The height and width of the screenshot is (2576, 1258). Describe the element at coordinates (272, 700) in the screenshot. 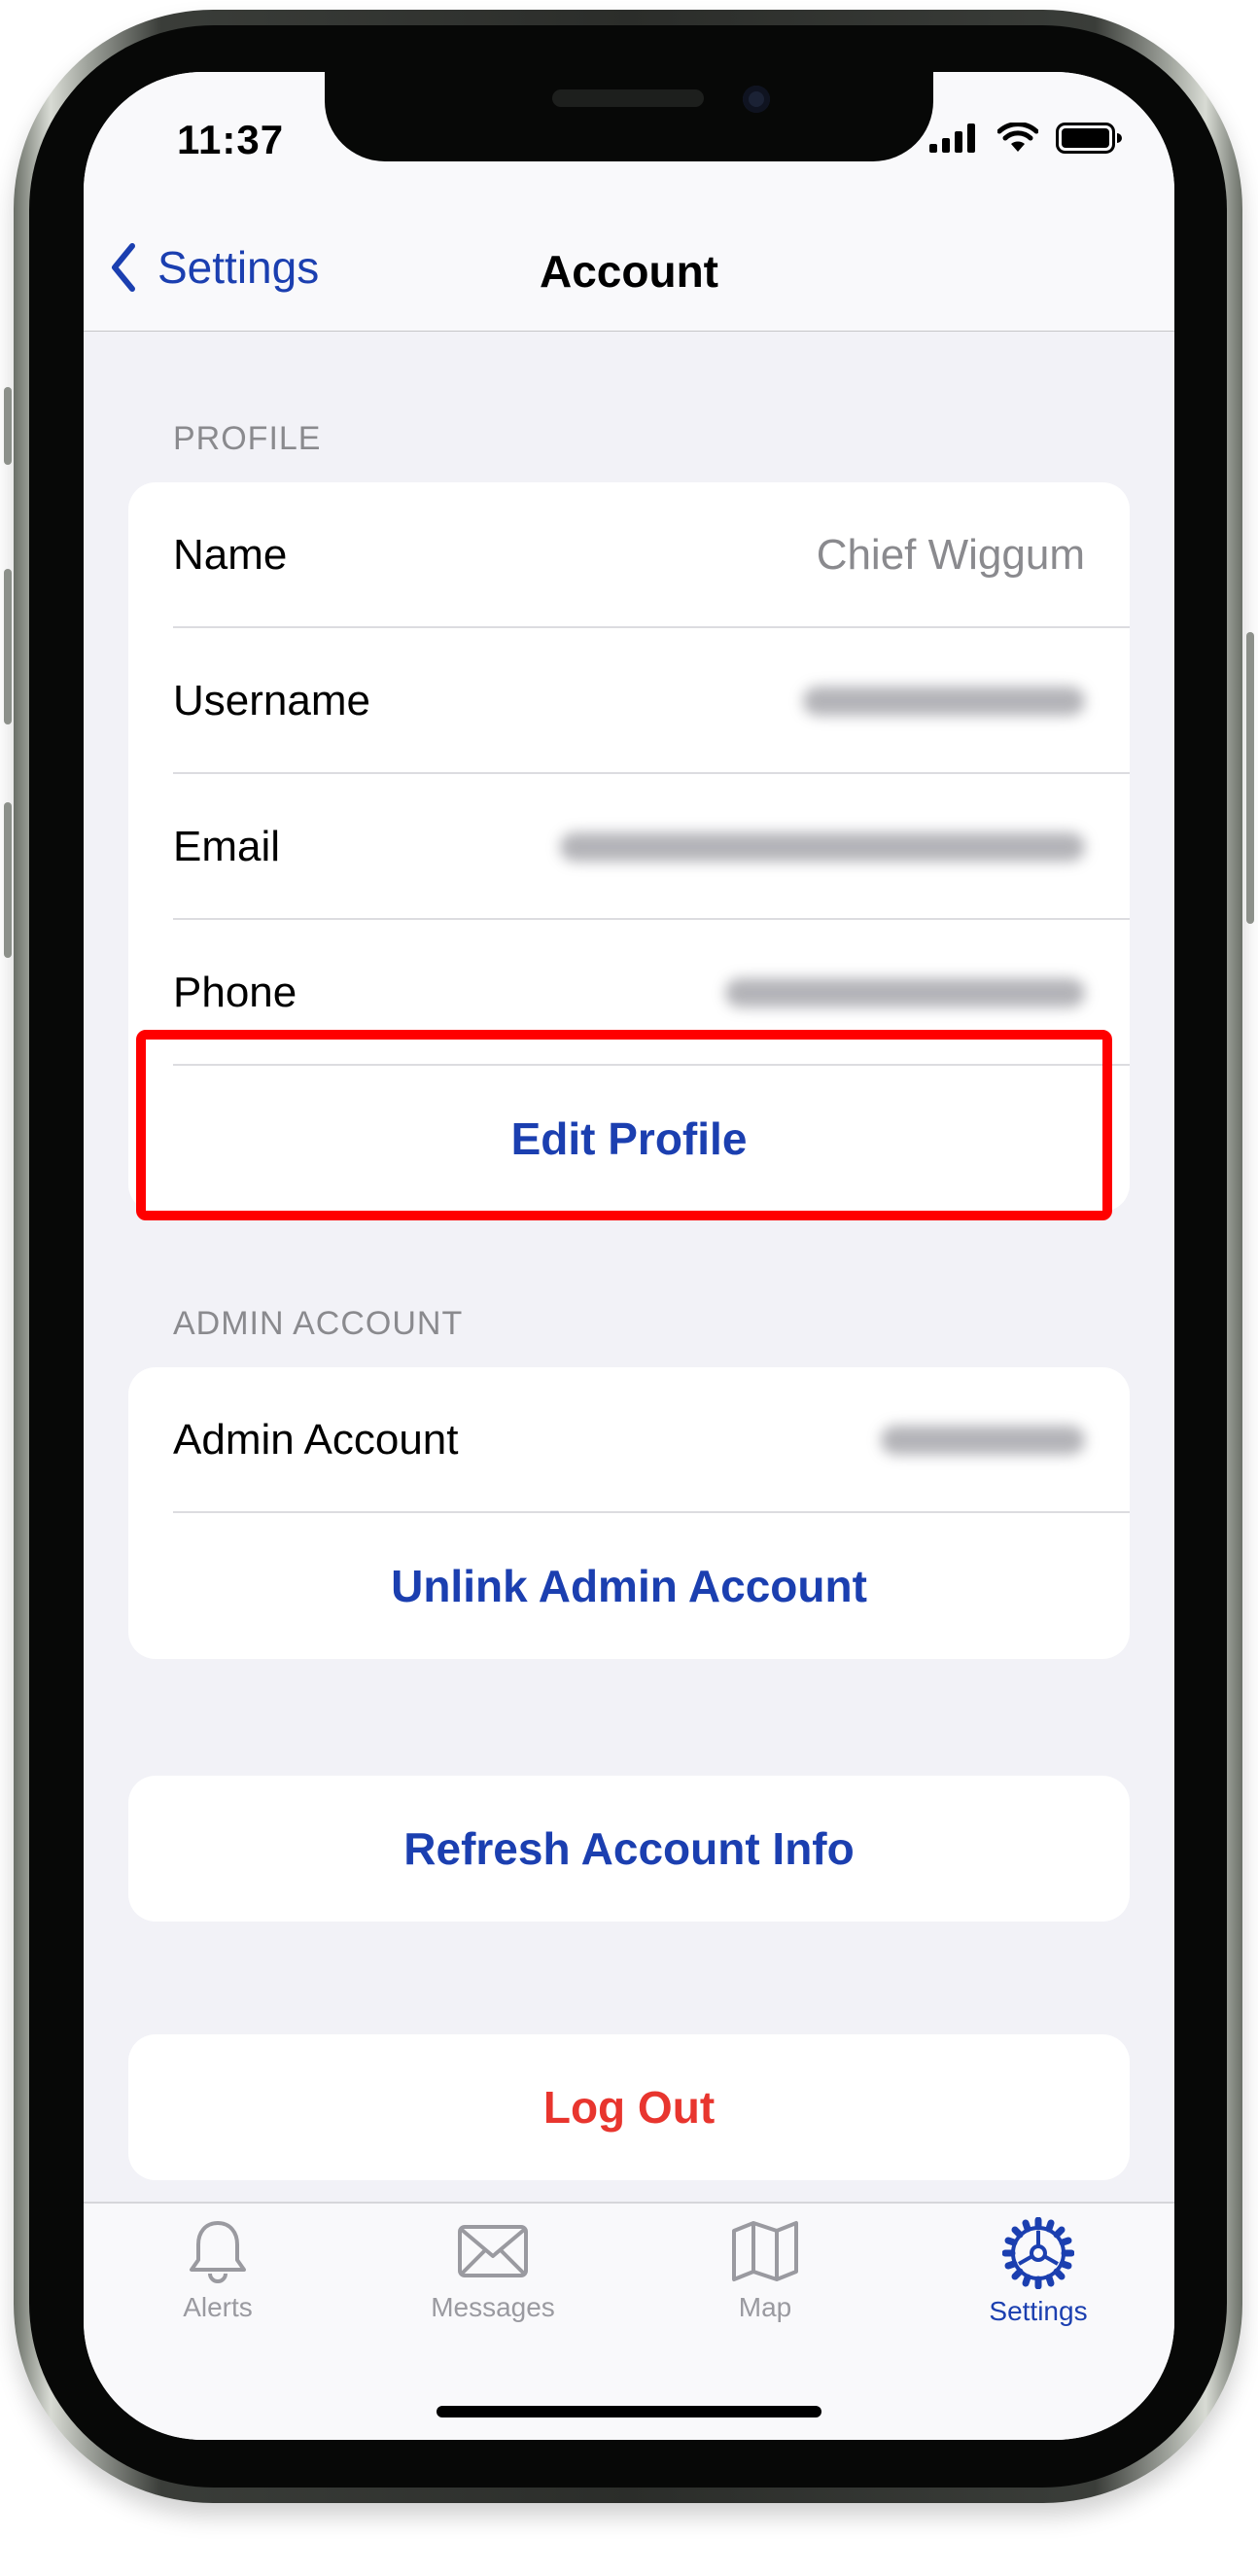

I see `username-label: Username` at that location.